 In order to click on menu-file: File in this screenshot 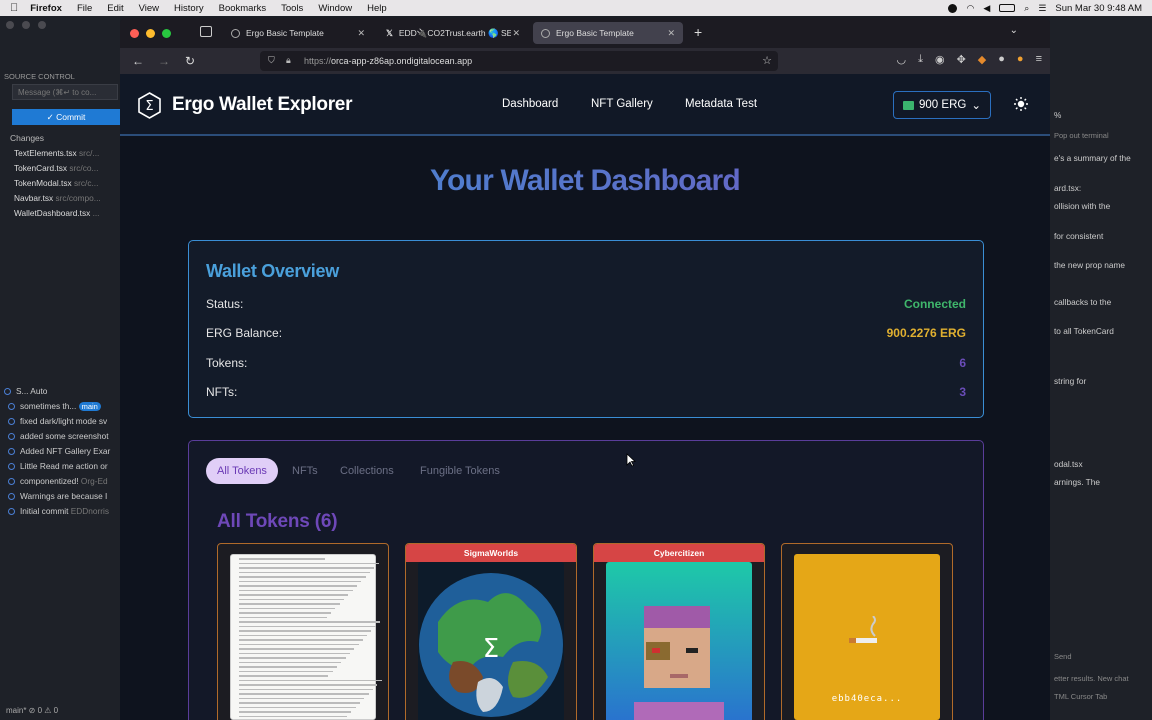, I will do `click(84, 8)`.